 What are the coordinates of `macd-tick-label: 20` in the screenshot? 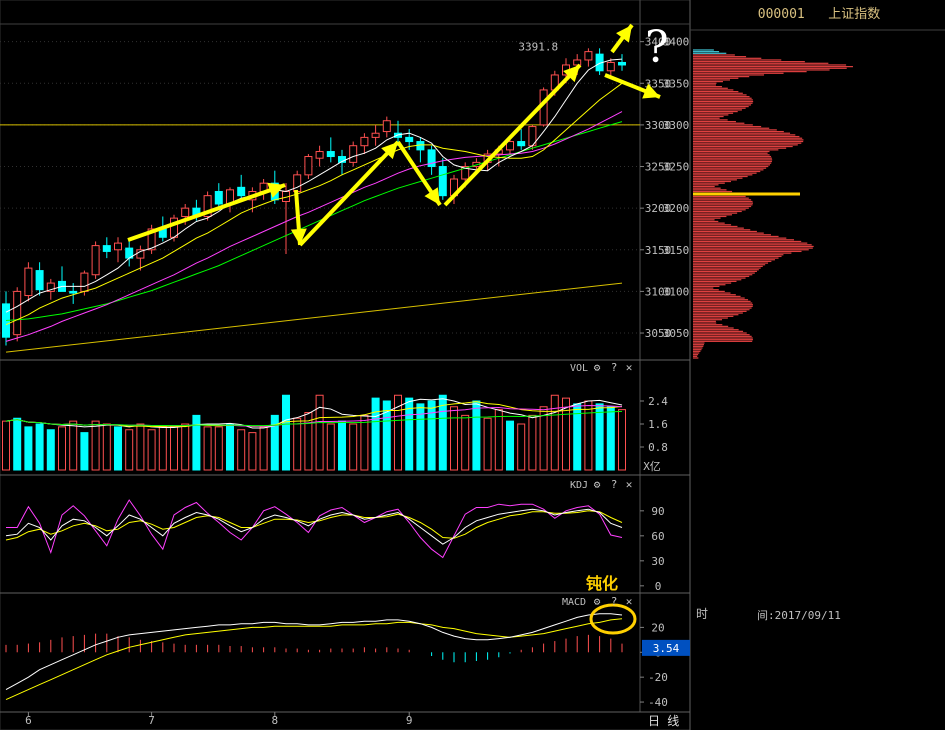 It's located at (657, 627).